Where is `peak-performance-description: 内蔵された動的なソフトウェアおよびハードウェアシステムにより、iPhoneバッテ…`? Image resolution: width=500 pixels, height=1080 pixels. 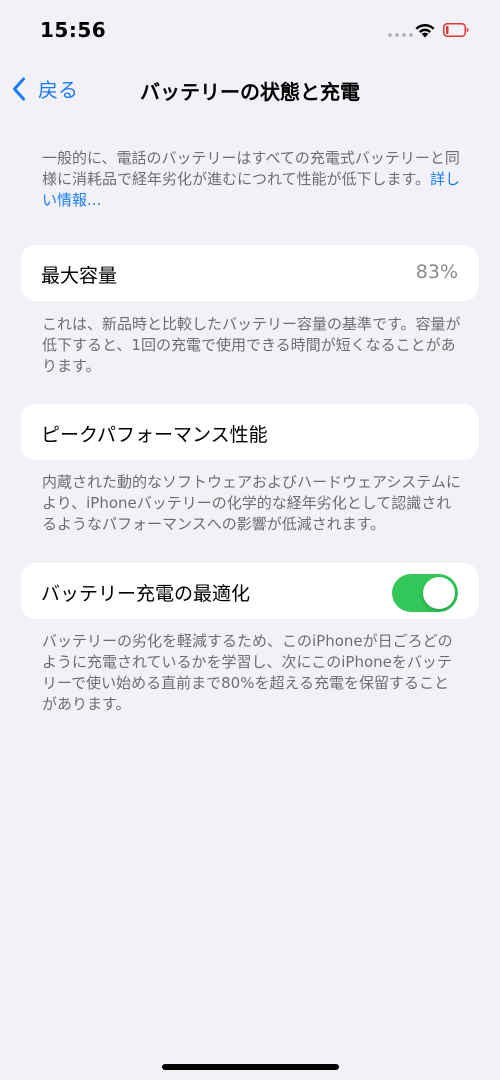
peak-performance-description: 内蔵された動的なソフトウェアおよびハードウェアシステムにより、iPhoneバッテ… is located at coordinates (251, 503).